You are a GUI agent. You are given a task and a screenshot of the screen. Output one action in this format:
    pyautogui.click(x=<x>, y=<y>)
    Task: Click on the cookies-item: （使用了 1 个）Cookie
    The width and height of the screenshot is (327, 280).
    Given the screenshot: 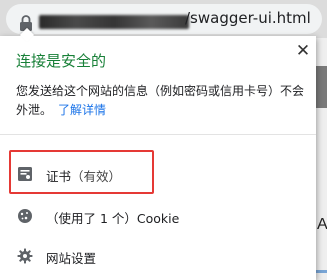 What is the action you would take?
    pyautogui.click(x=158, y=216)
    